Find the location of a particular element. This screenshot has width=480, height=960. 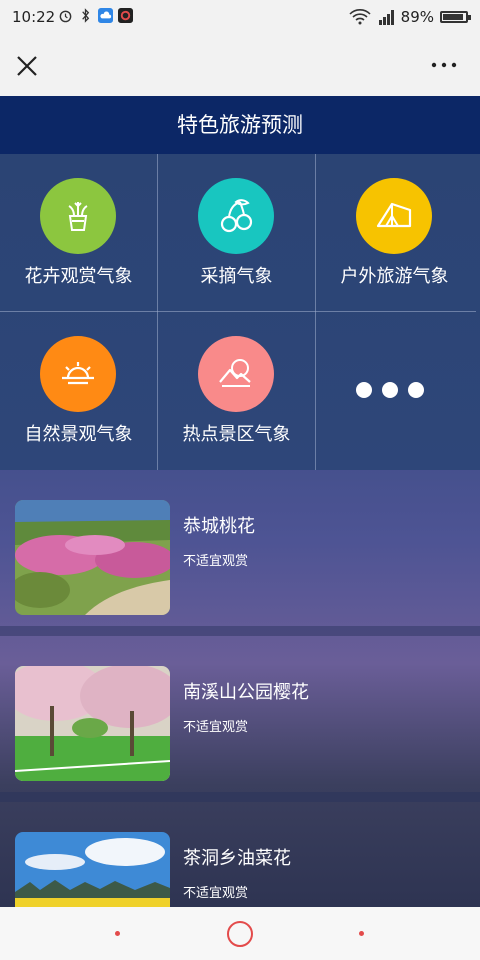

category-hotspot: 热点景区气象 is located at coordinates (236, 390).